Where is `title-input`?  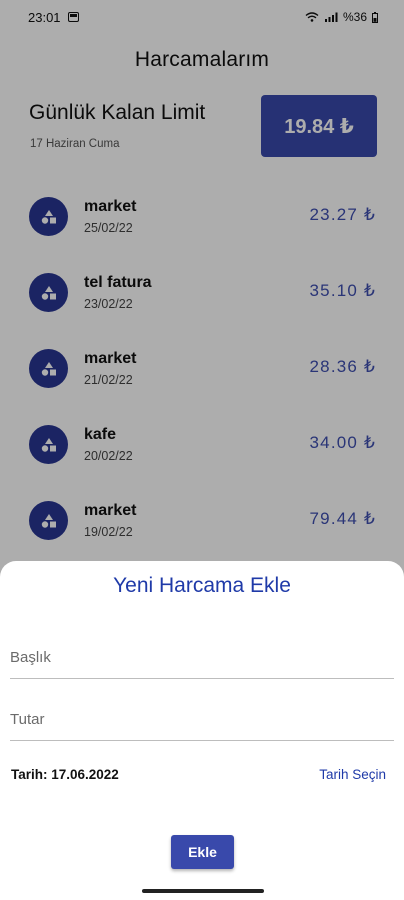
title-input is located at coordinates (202, 652).